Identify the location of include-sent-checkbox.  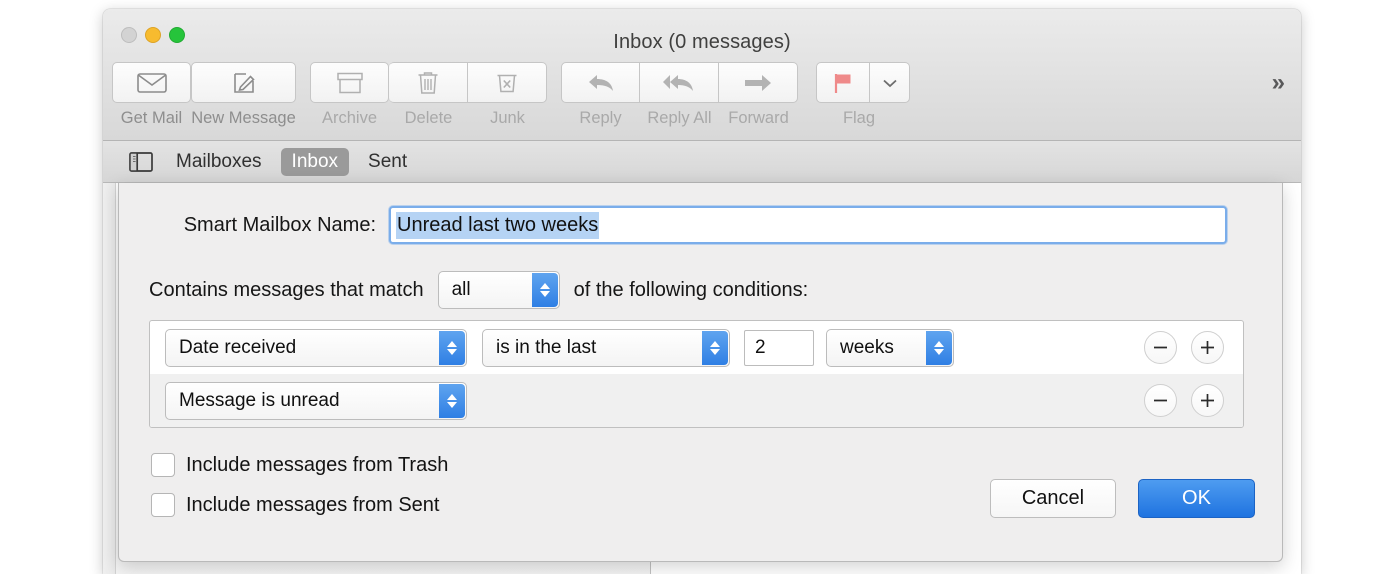
(163, 505).